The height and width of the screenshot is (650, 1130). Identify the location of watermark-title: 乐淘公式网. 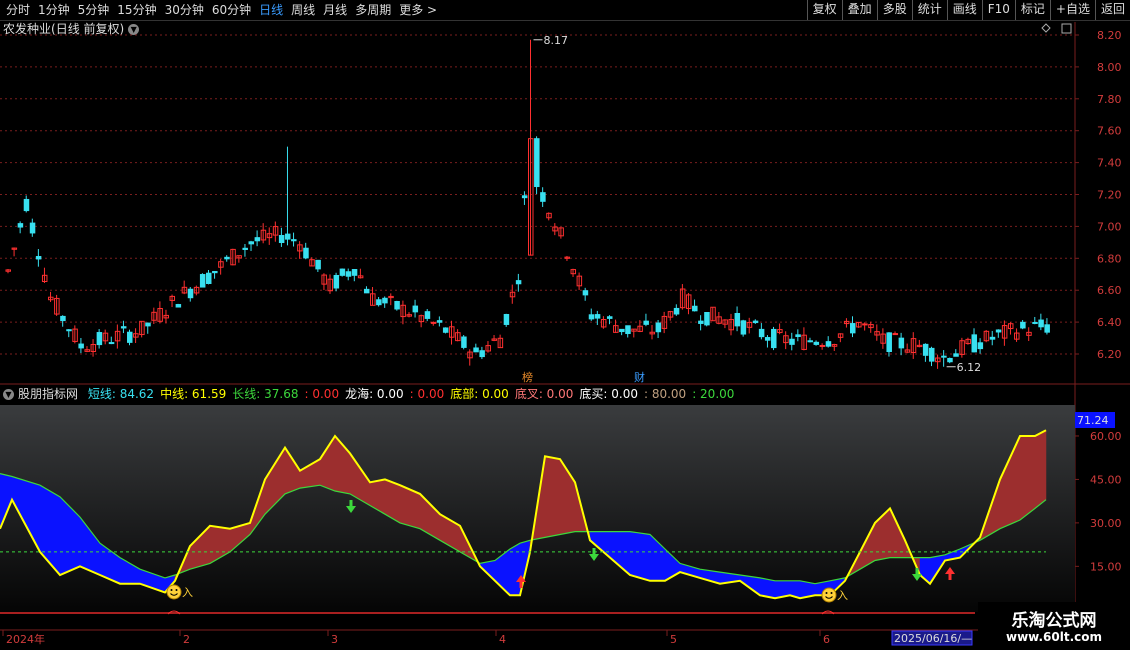
(1054, 621).